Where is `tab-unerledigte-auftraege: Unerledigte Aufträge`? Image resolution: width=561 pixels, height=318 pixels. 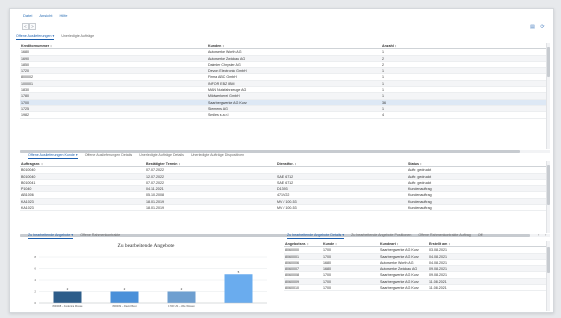
tab-unerledigte-auftraege: Unerledigte Aufträge is located at coordinates (77, 36).